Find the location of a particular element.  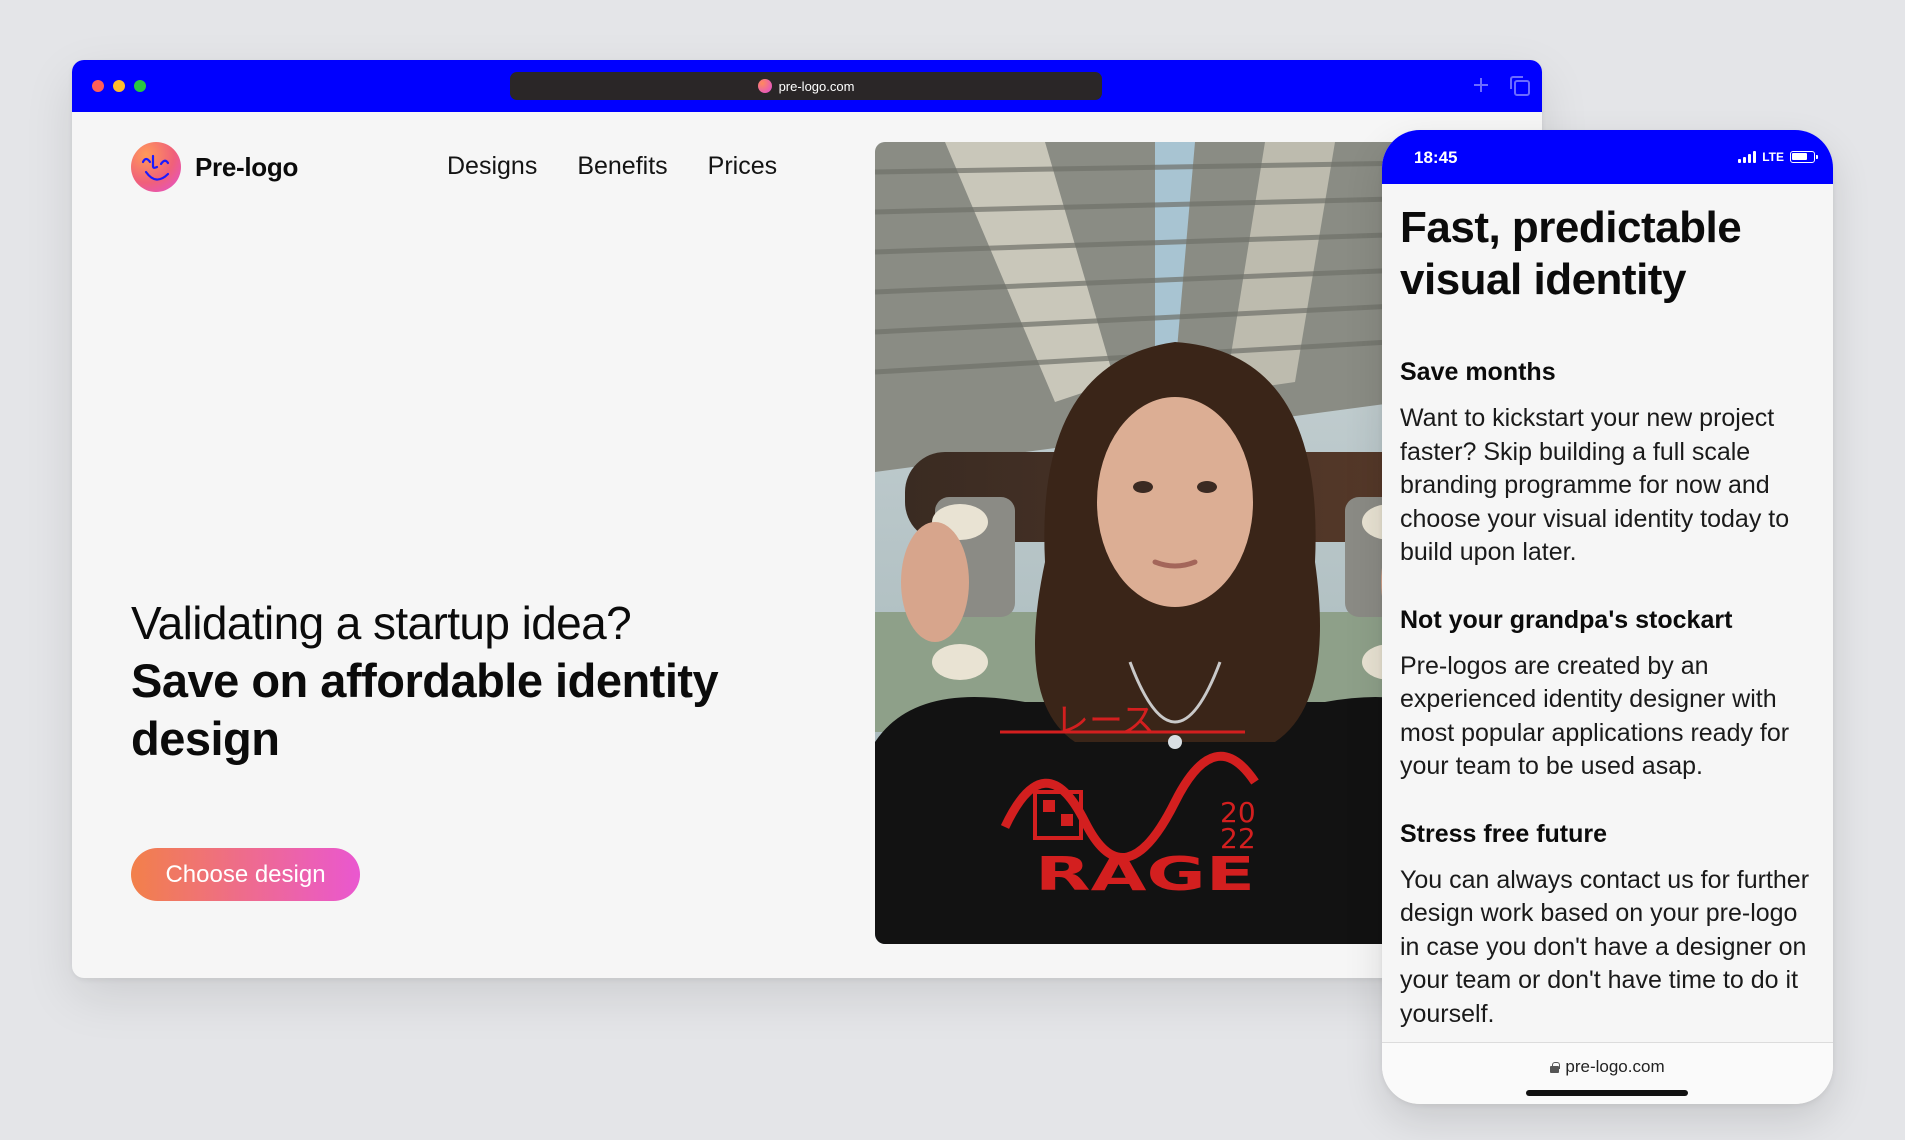

status-indicators: LTE is located at coordinates (1778, 157).